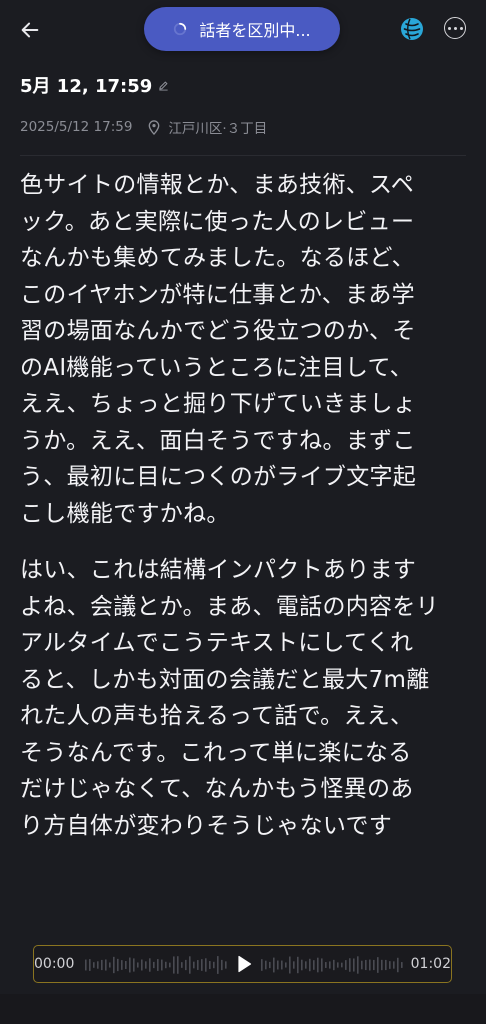 The height and width of the screenshot is (1024, 486). Describe the element at coordinates (76, 127) in the screenshot. I see `record-date: 2025/5/12 17:59` at that location.